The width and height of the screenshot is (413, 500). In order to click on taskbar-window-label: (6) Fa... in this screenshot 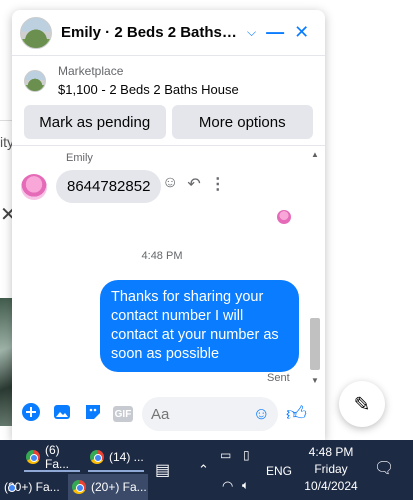, I will do `click(57, 457)`.